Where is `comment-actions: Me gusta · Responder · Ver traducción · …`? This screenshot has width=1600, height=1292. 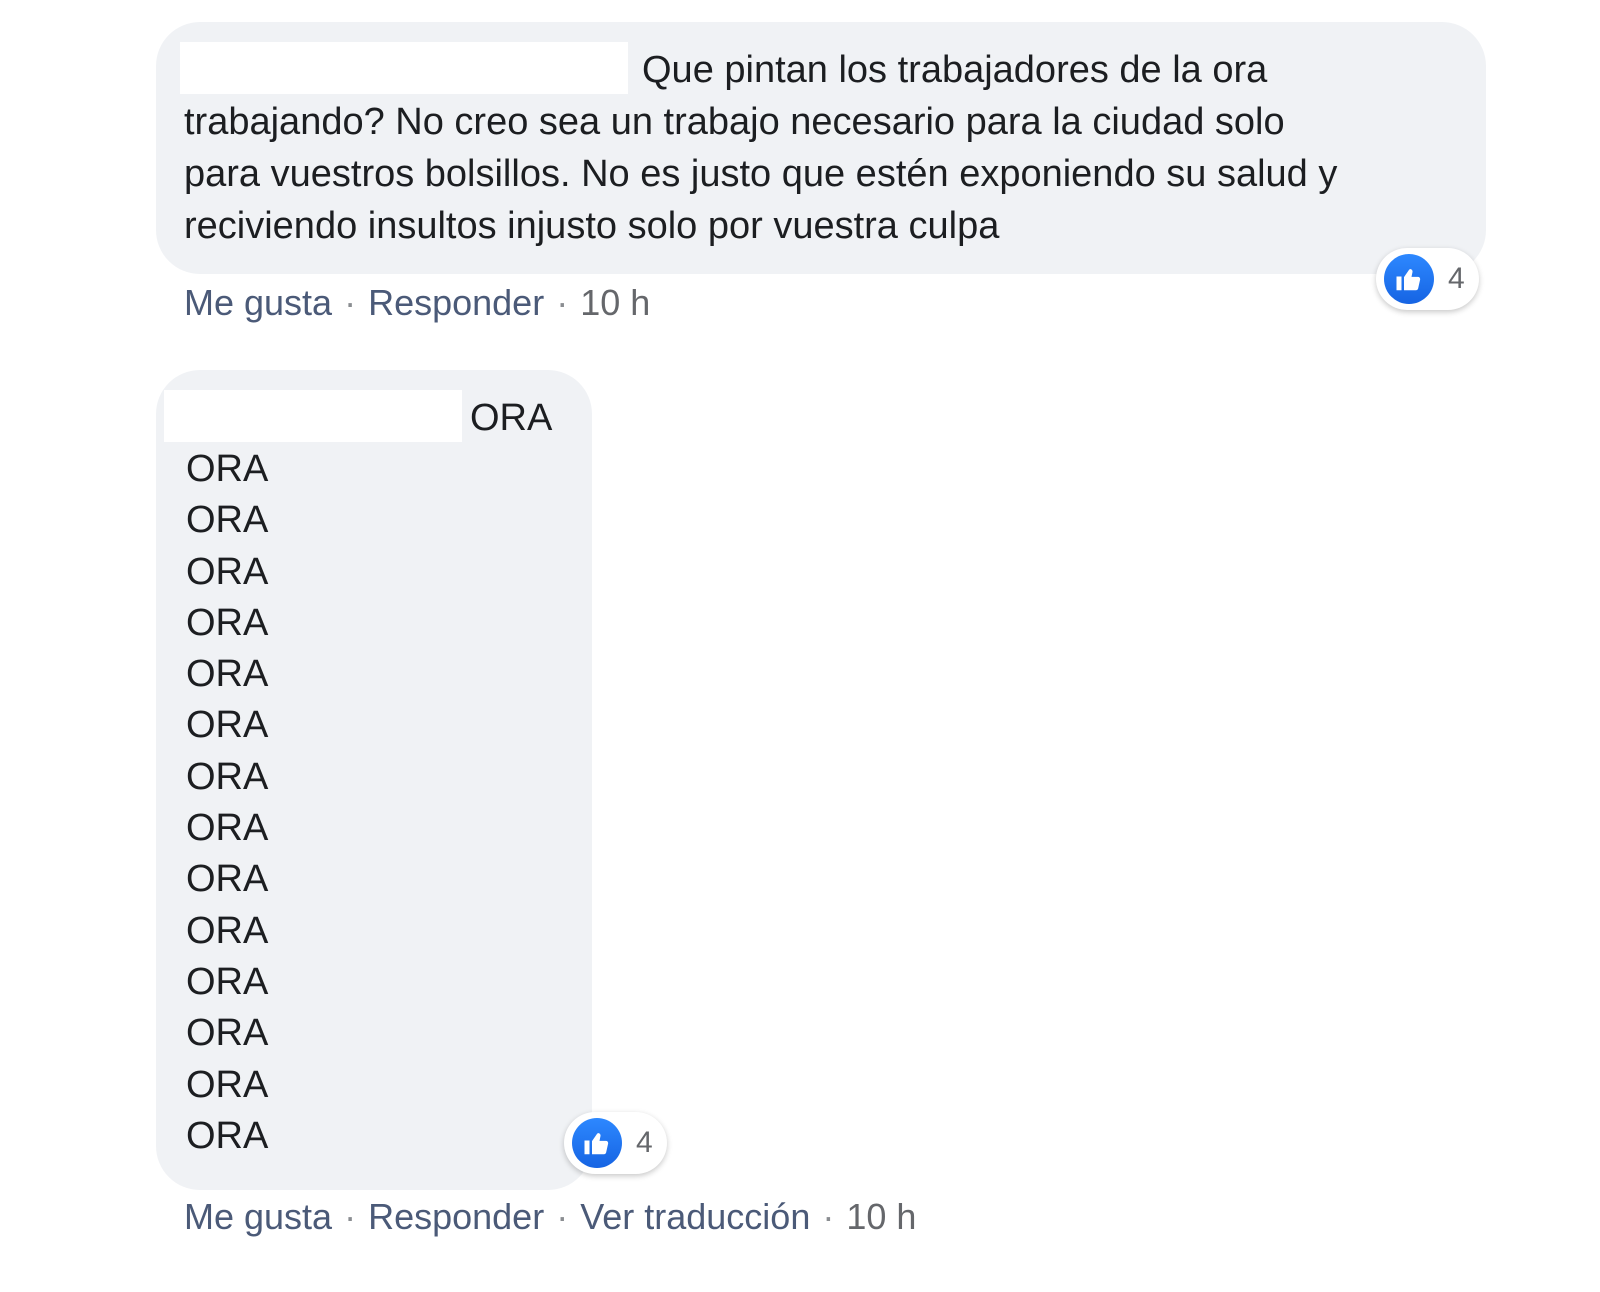 comment-actions: Me gusta · Responder · Ver traducción · … is located at coordinates (550, 1217).